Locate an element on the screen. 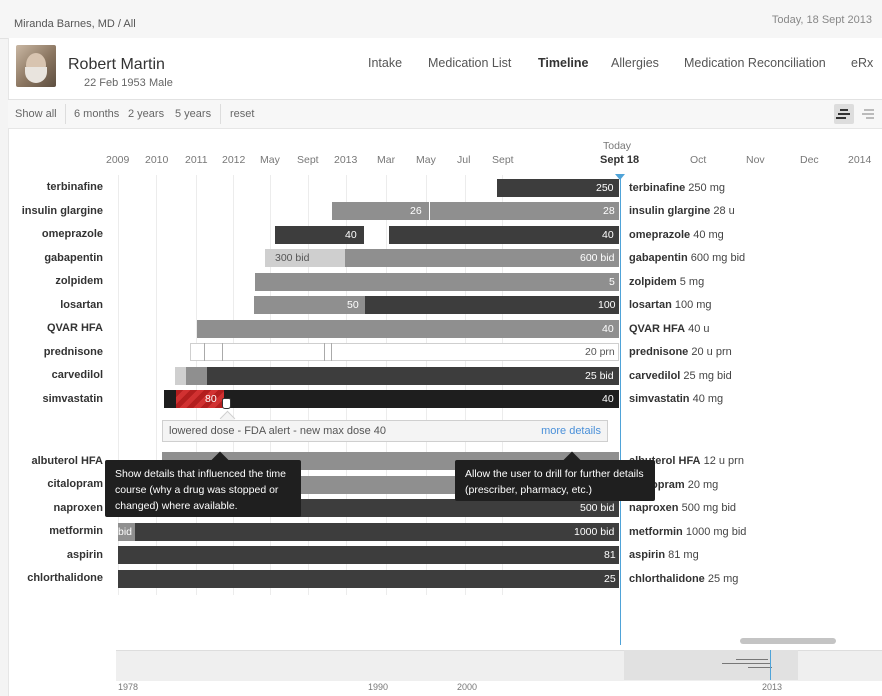 The width and height of the screenshot is (882, 696). med-label-chlorthalidone: chlorthalidone is located at coordinates (51, 578).